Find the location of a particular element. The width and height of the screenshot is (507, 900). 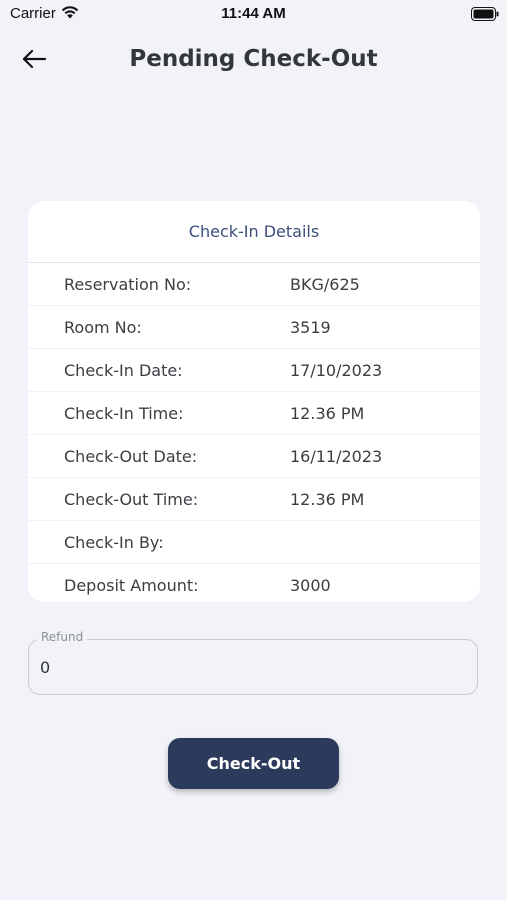

detail-value: BKG/625 is located at coordinates (325, 284).